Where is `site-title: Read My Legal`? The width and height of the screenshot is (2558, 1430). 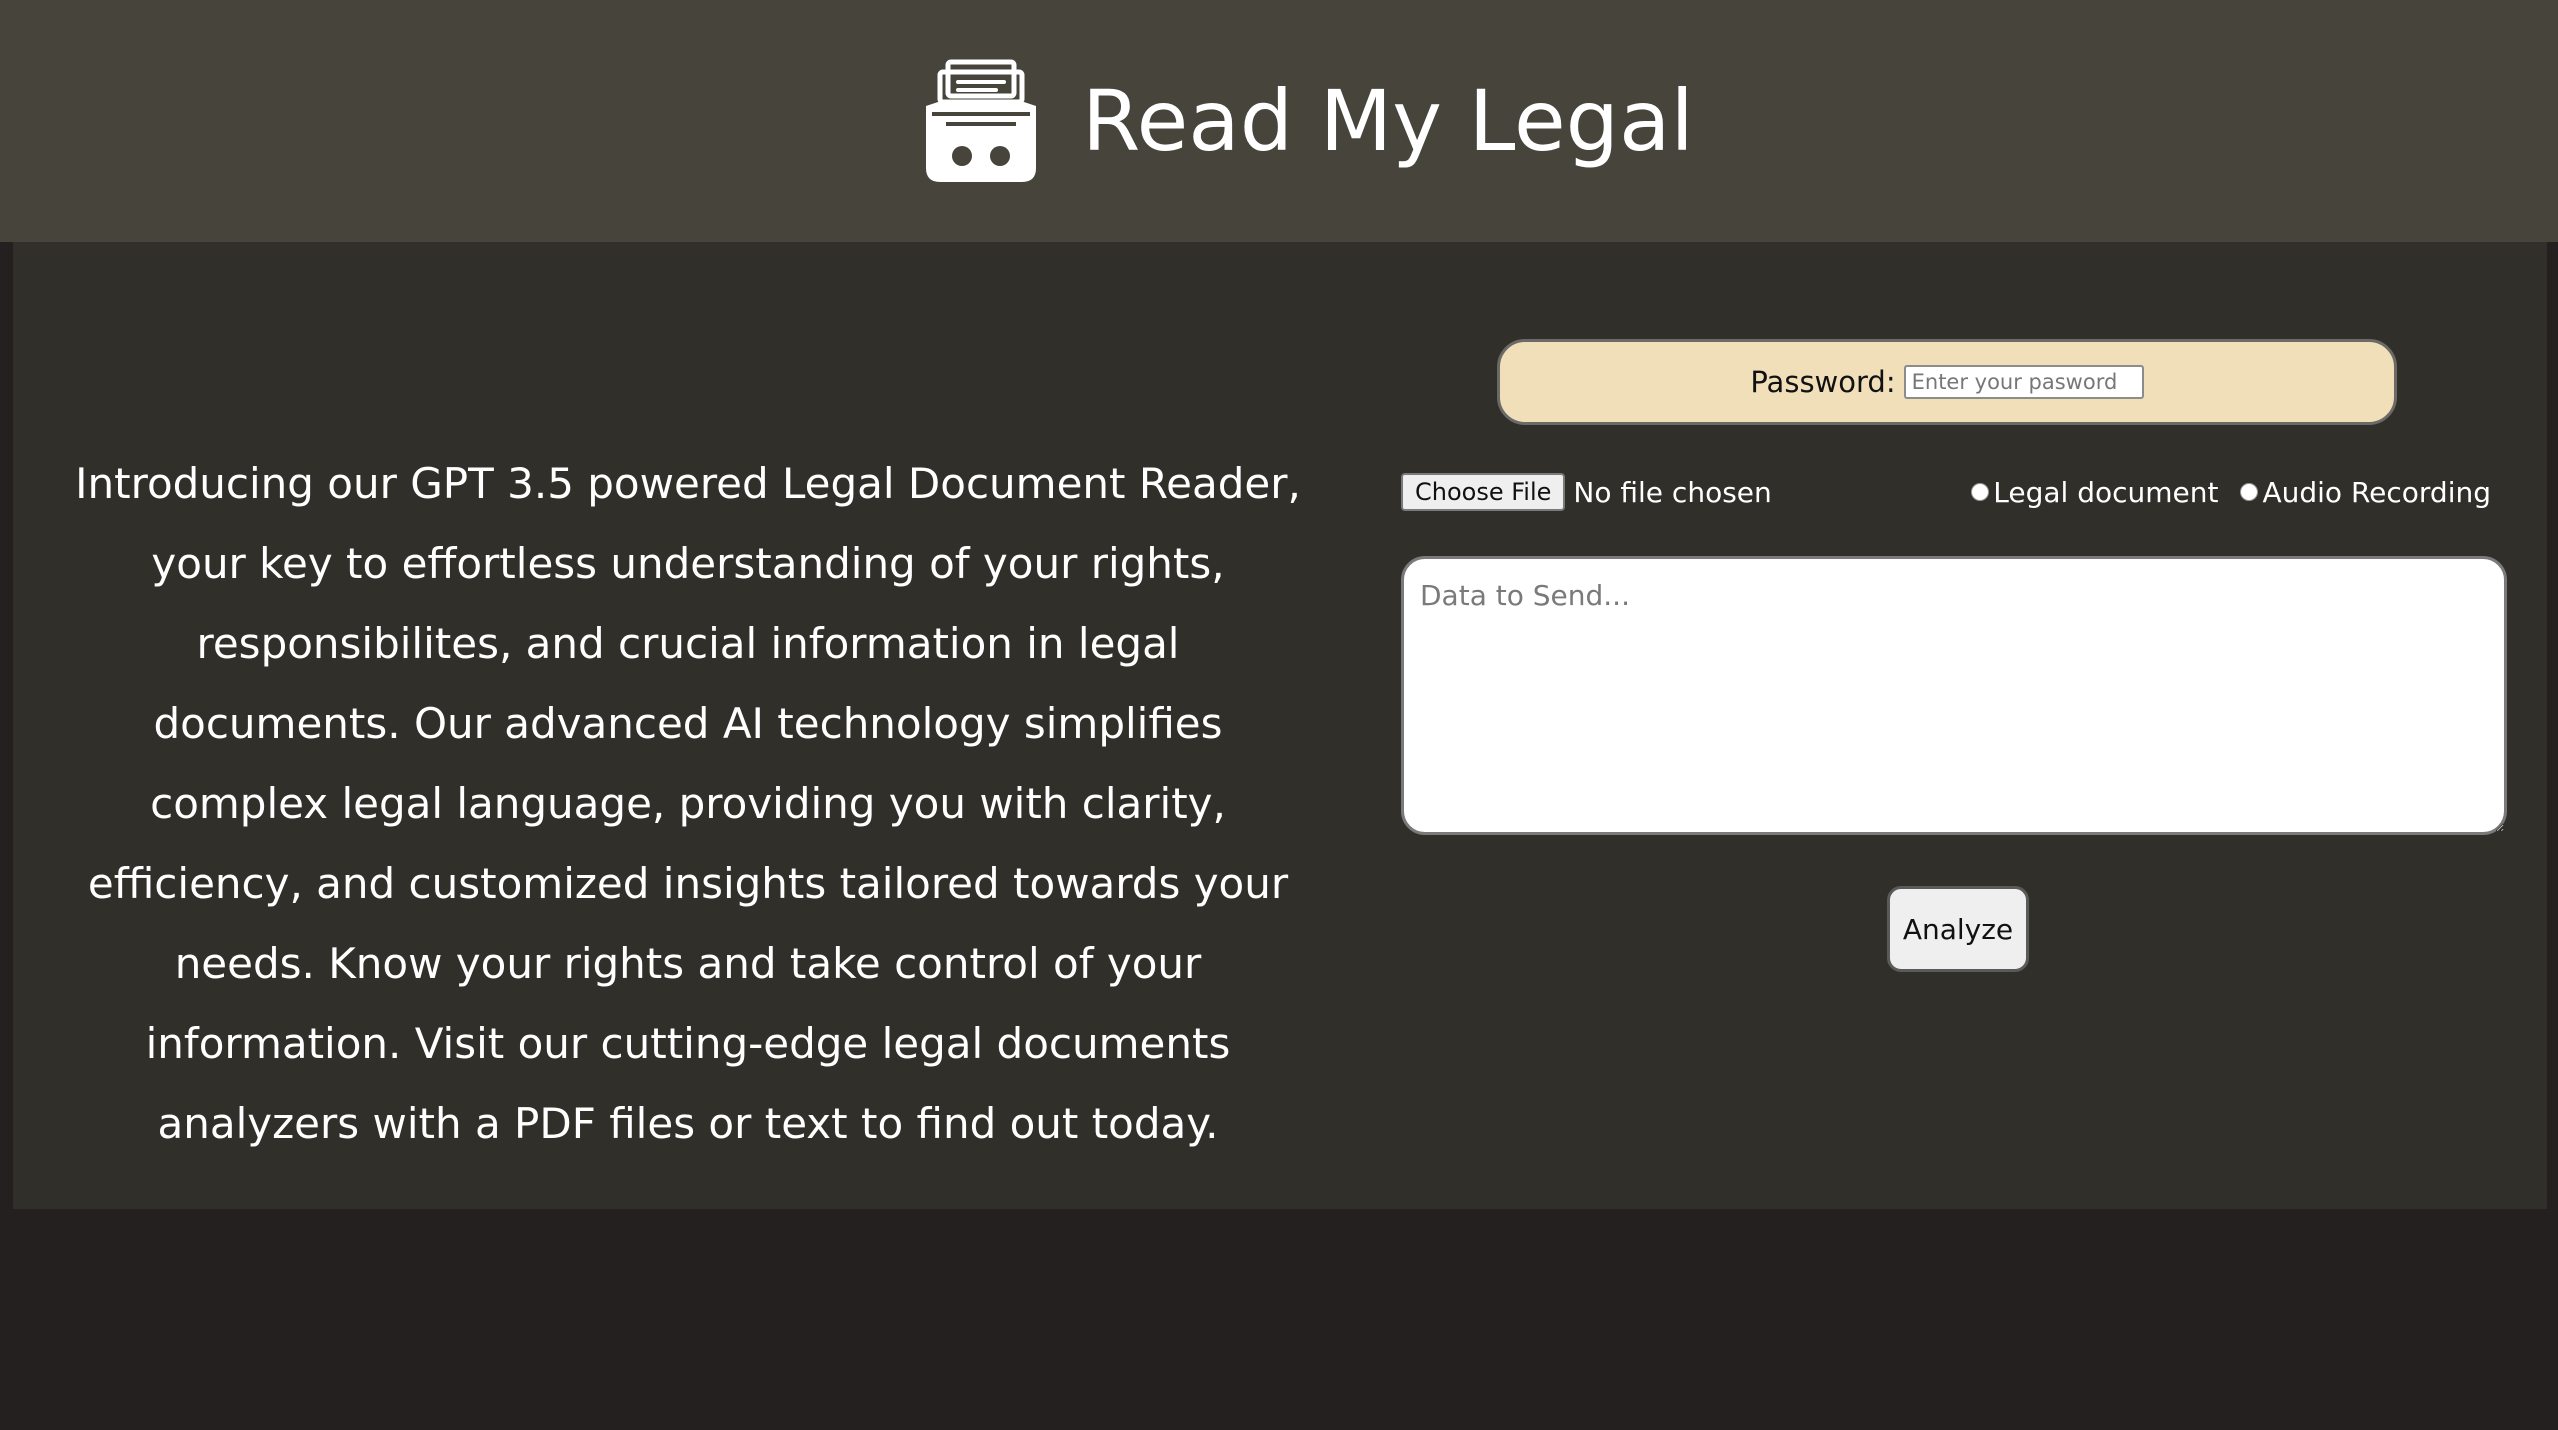
site-title: Read My Legal is located at coordinates (1388, 121).